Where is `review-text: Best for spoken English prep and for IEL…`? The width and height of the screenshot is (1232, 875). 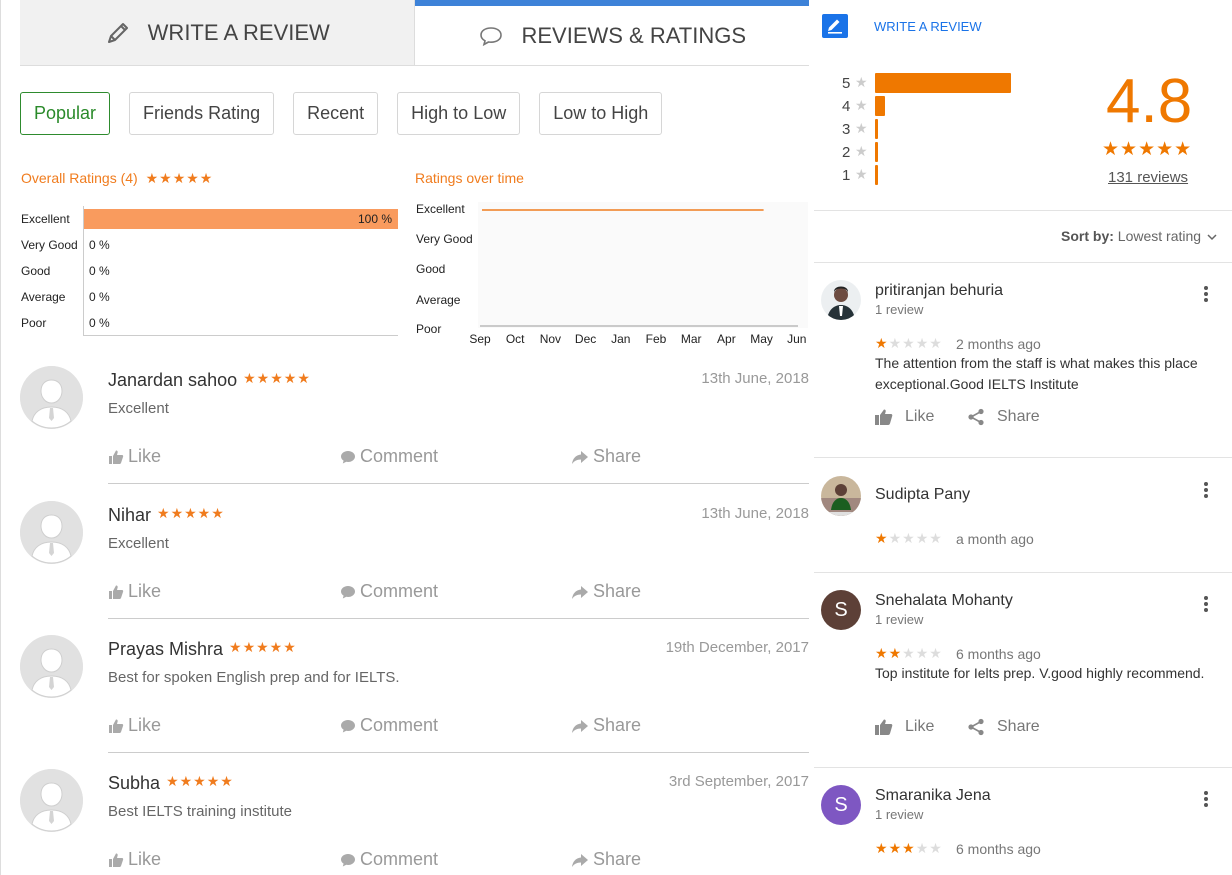
review-text: Best for spoken English prep and for IEL… is located at coordinates (254, 677).